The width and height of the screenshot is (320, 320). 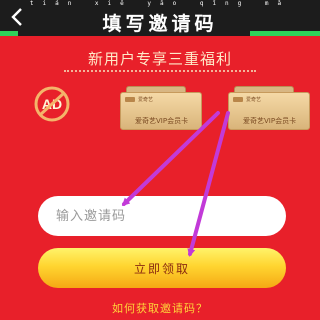 What do you see at coordinates (160, 18) in the screenshot?
I see `top-bar: tián xiě yāo qǐng mǎ 填写邀请码` at bounding box center [160, 18].